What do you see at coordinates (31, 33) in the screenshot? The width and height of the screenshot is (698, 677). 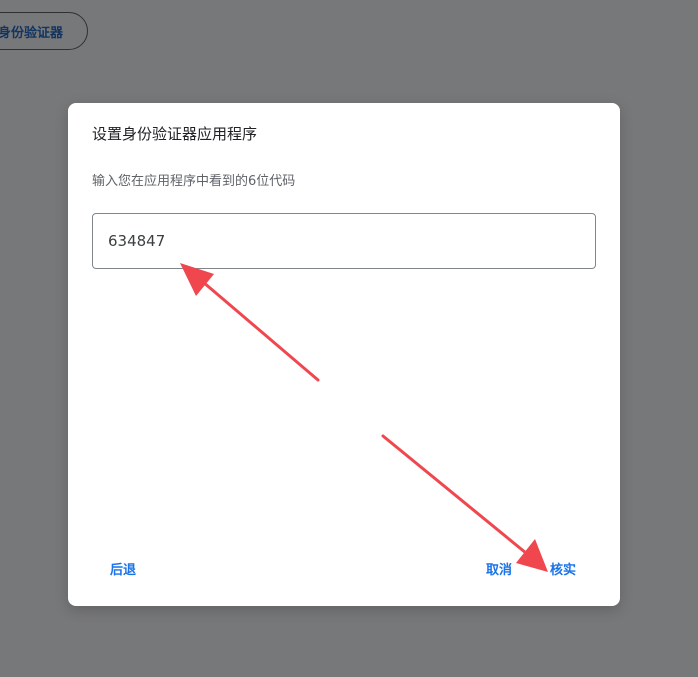 I see `authenticator-chip-label: 身份验证器` at bounding box center [31, 33].